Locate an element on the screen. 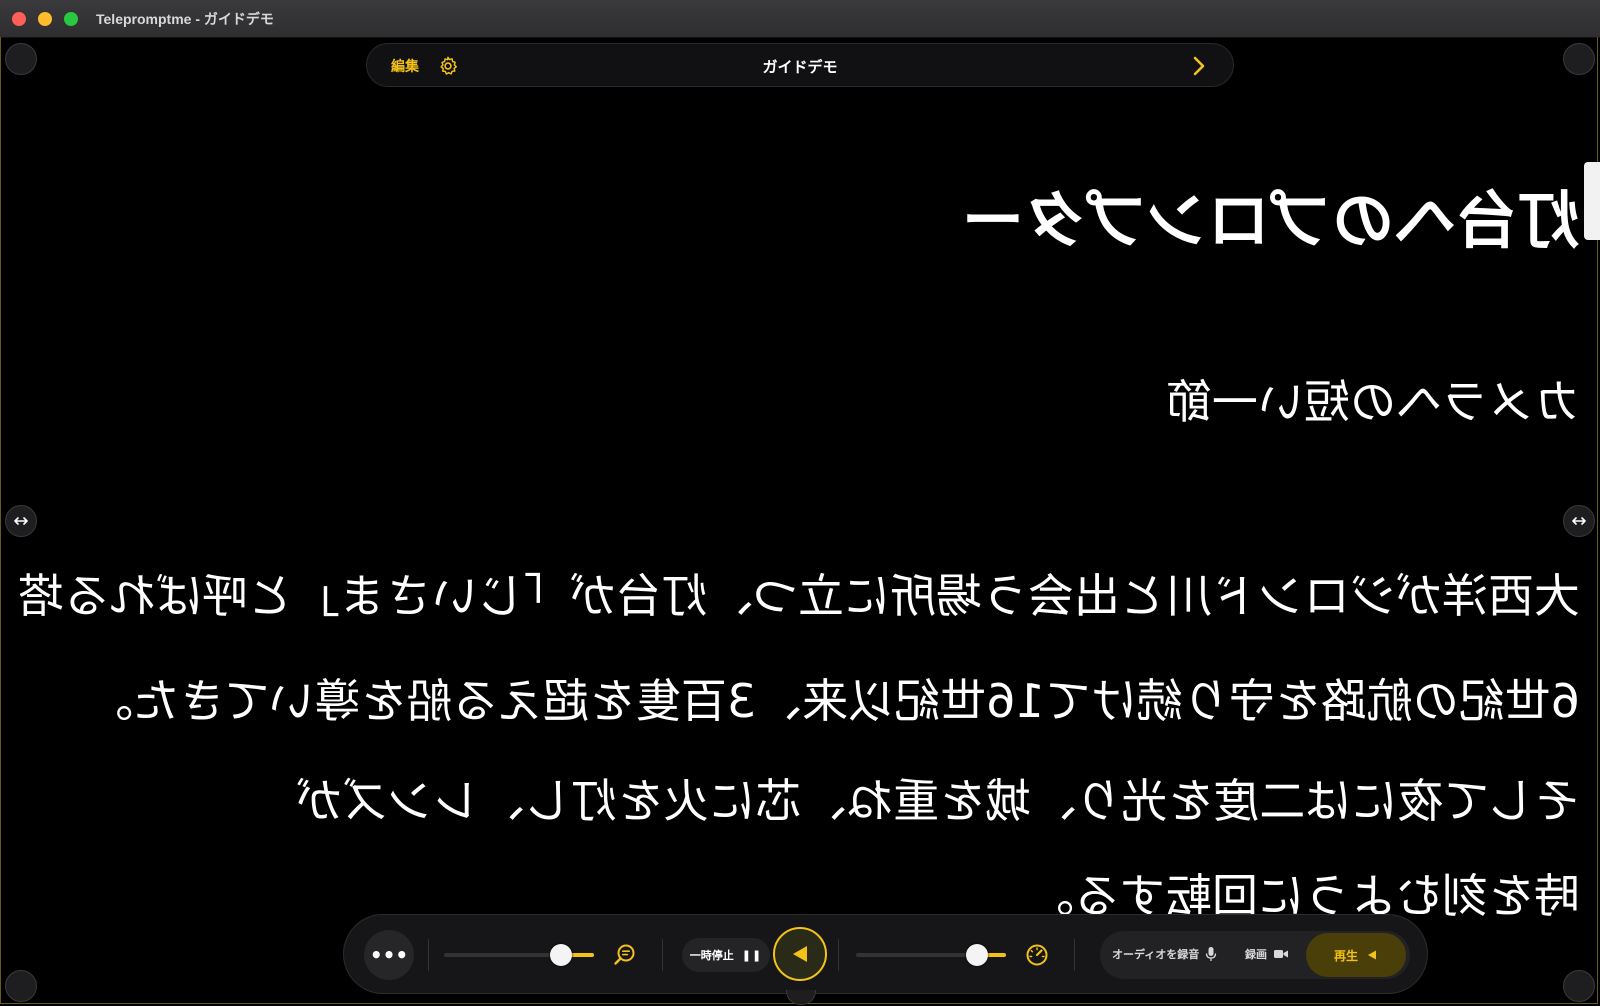 The width and height of the screenshot is (1600, 1006). resize-handle-top-left is located at coordinates (21, 59).